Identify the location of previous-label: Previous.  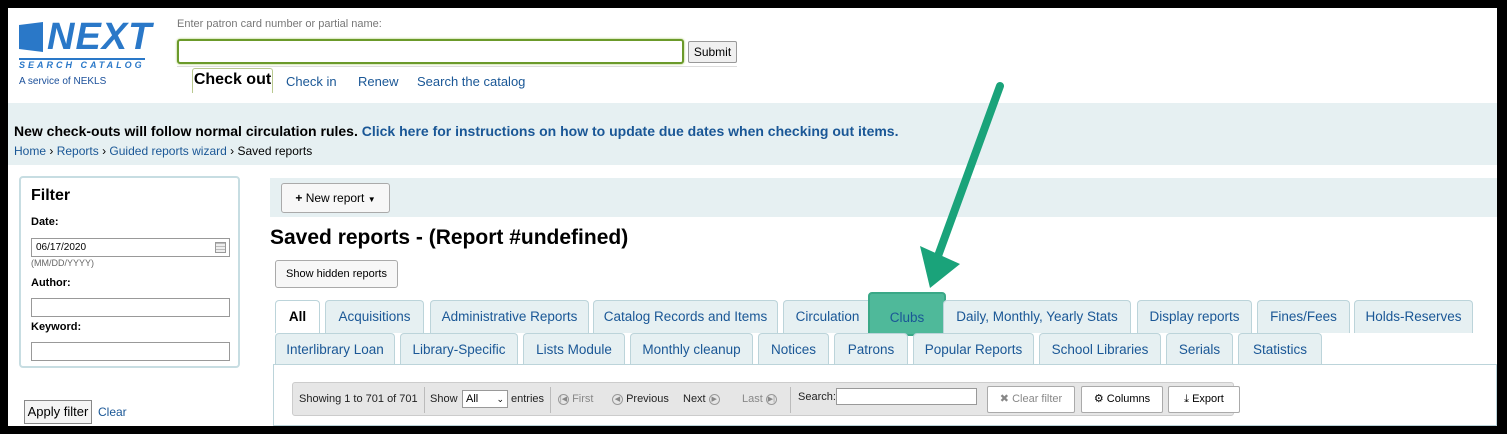
(647, 399).